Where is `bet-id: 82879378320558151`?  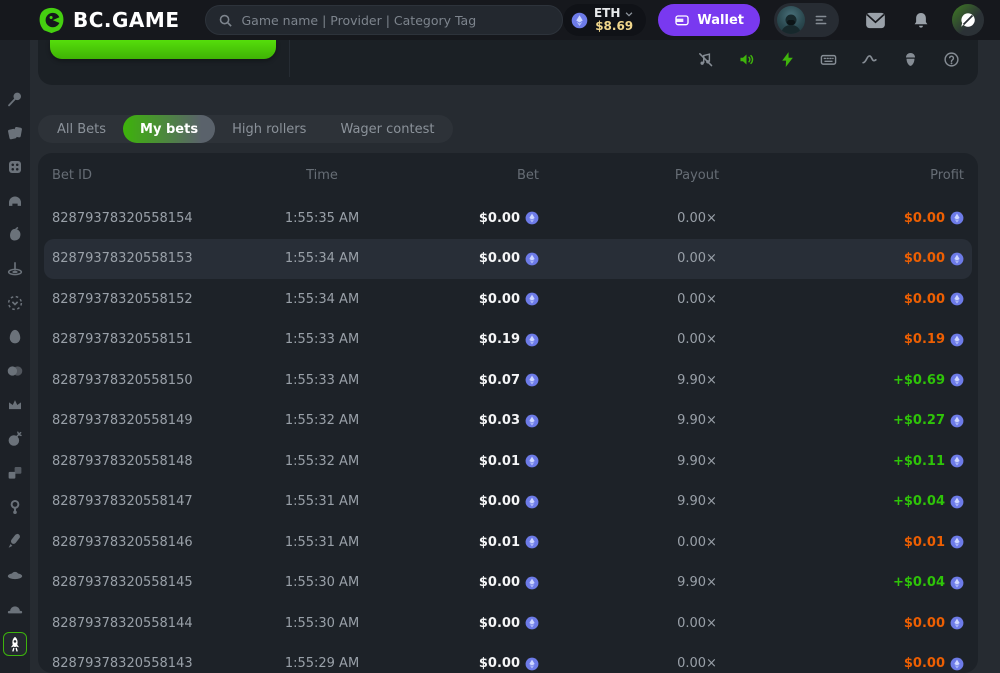
bet-id: 82879378320558151 is located at coordinates (122, 340).